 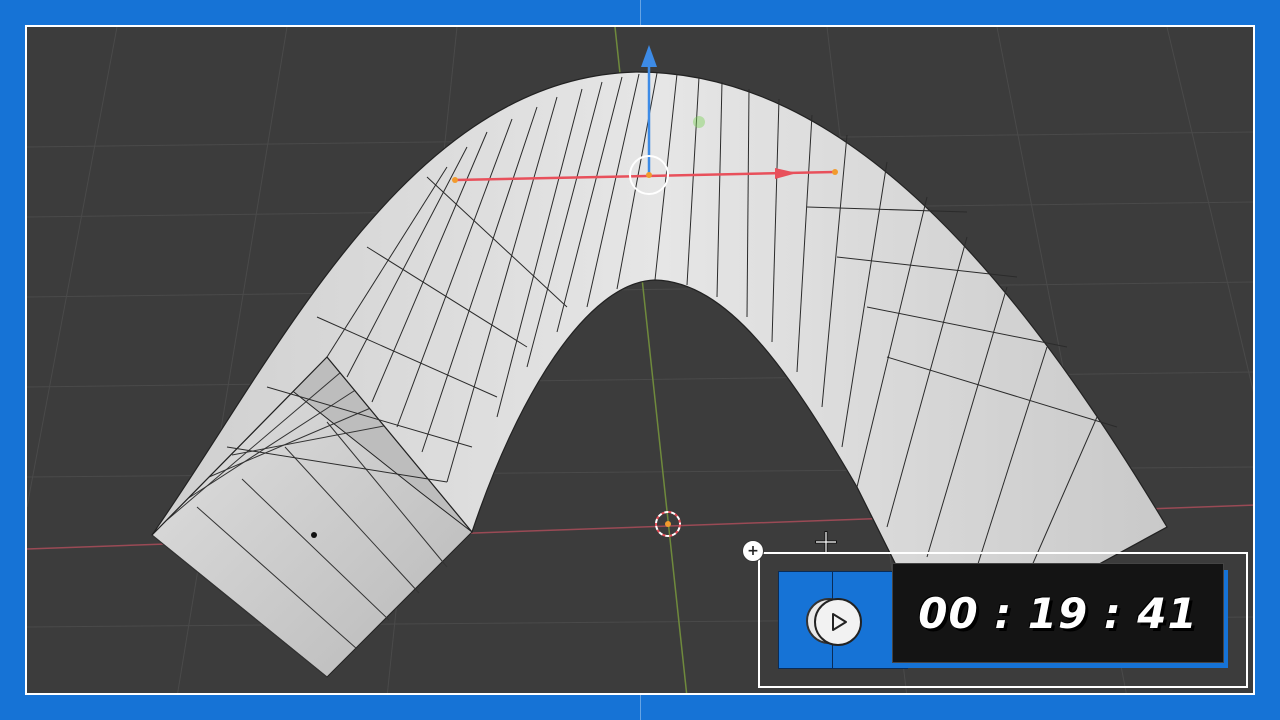 I want to click on play-button, so click(x=838, y=622).